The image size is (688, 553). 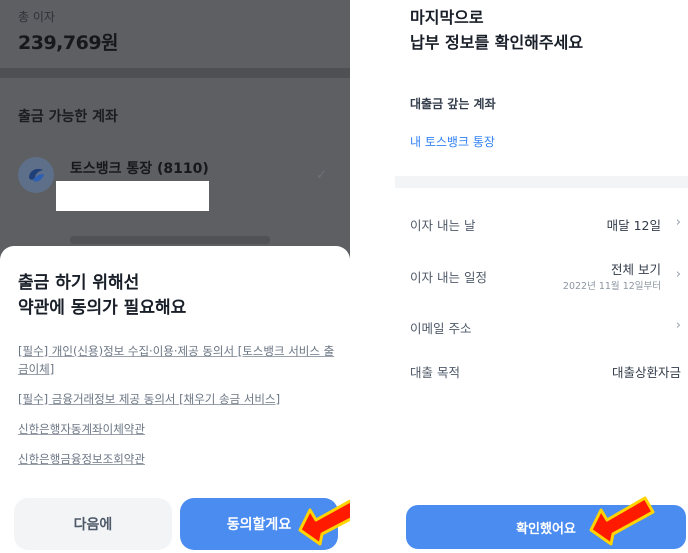 I want to click on page-title-line1: 마지막으로, so click(x=447, y=17).